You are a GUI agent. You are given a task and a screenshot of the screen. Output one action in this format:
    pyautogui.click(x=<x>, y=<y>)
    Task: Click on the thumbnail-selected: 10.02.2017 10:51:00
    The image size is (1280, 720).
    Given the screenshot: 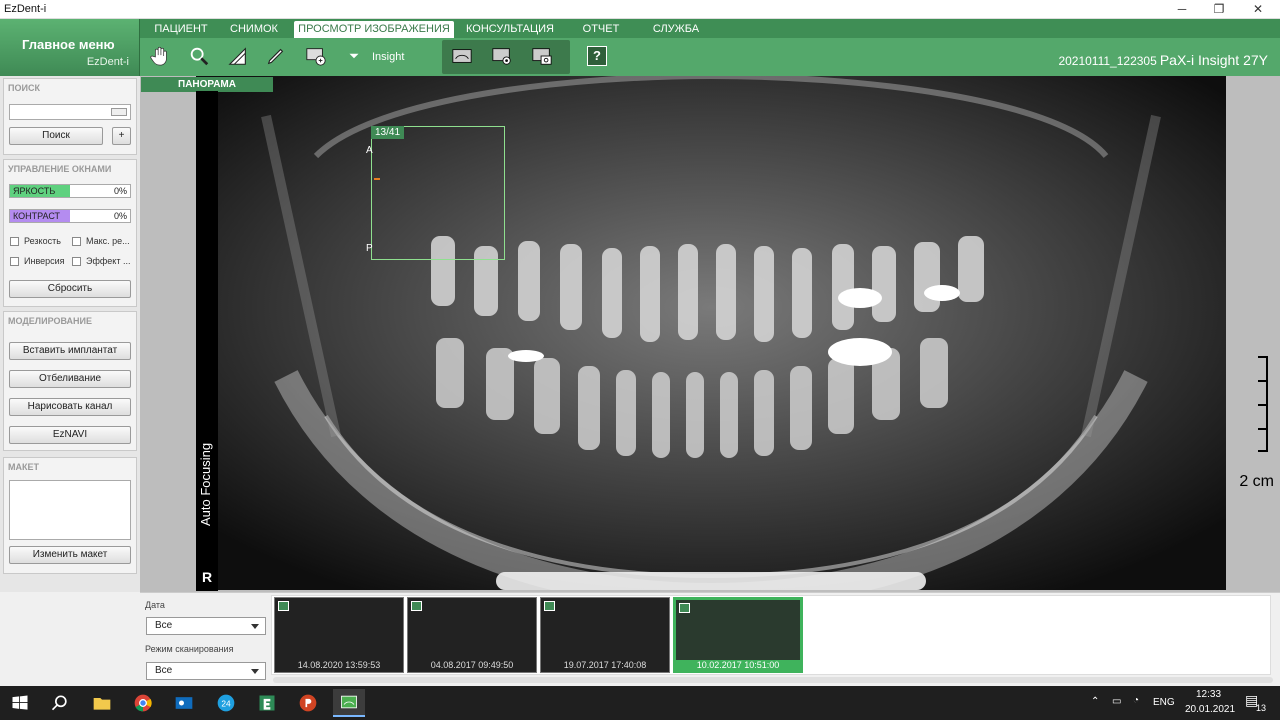 What is the action you would take?
    pyautogui.click(x=738, y=635)
    